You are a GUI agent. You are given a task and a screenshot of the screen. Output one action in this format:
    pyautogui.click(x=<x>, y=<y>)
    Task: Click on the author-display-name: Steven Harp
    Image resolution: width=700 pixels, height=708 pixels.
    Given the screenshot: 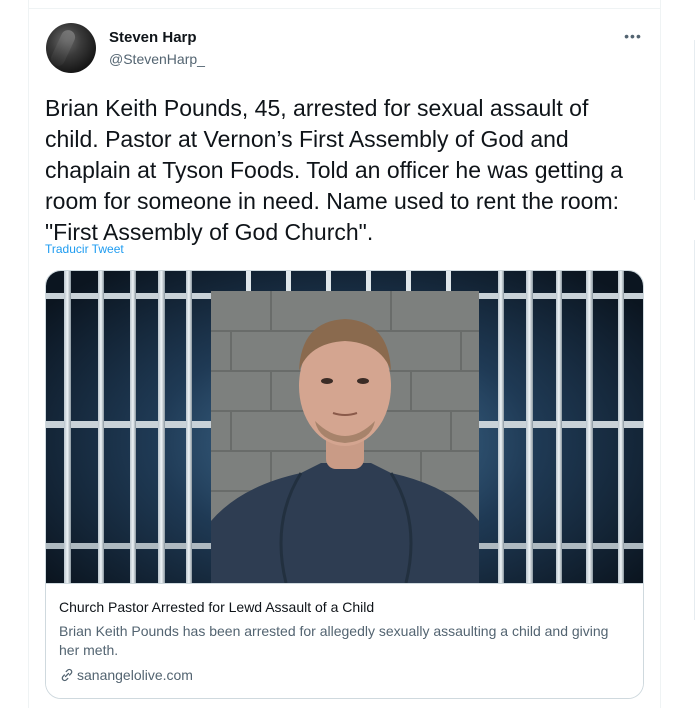 What is the action you would take?
    pyautogui.click(x=153, y=37)
    